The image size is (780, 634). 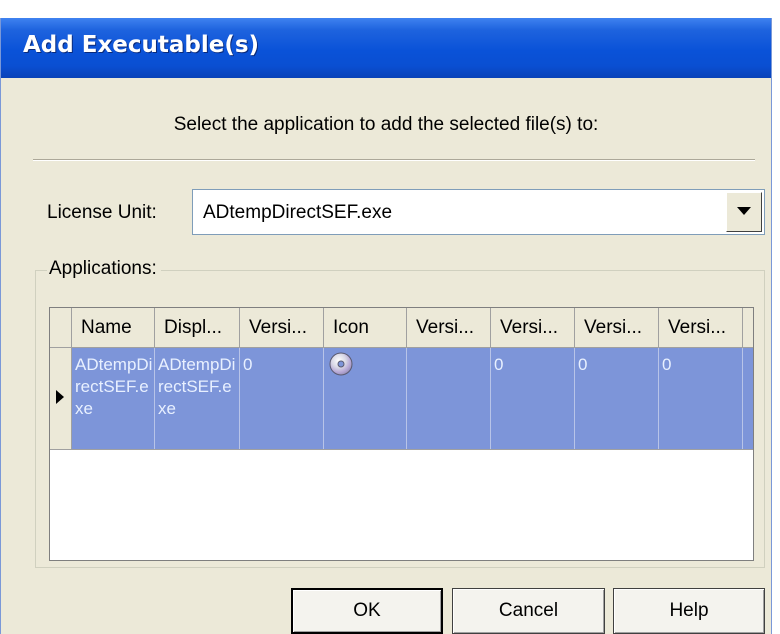 I want to click on background-strip, so click(x=390, y=9).